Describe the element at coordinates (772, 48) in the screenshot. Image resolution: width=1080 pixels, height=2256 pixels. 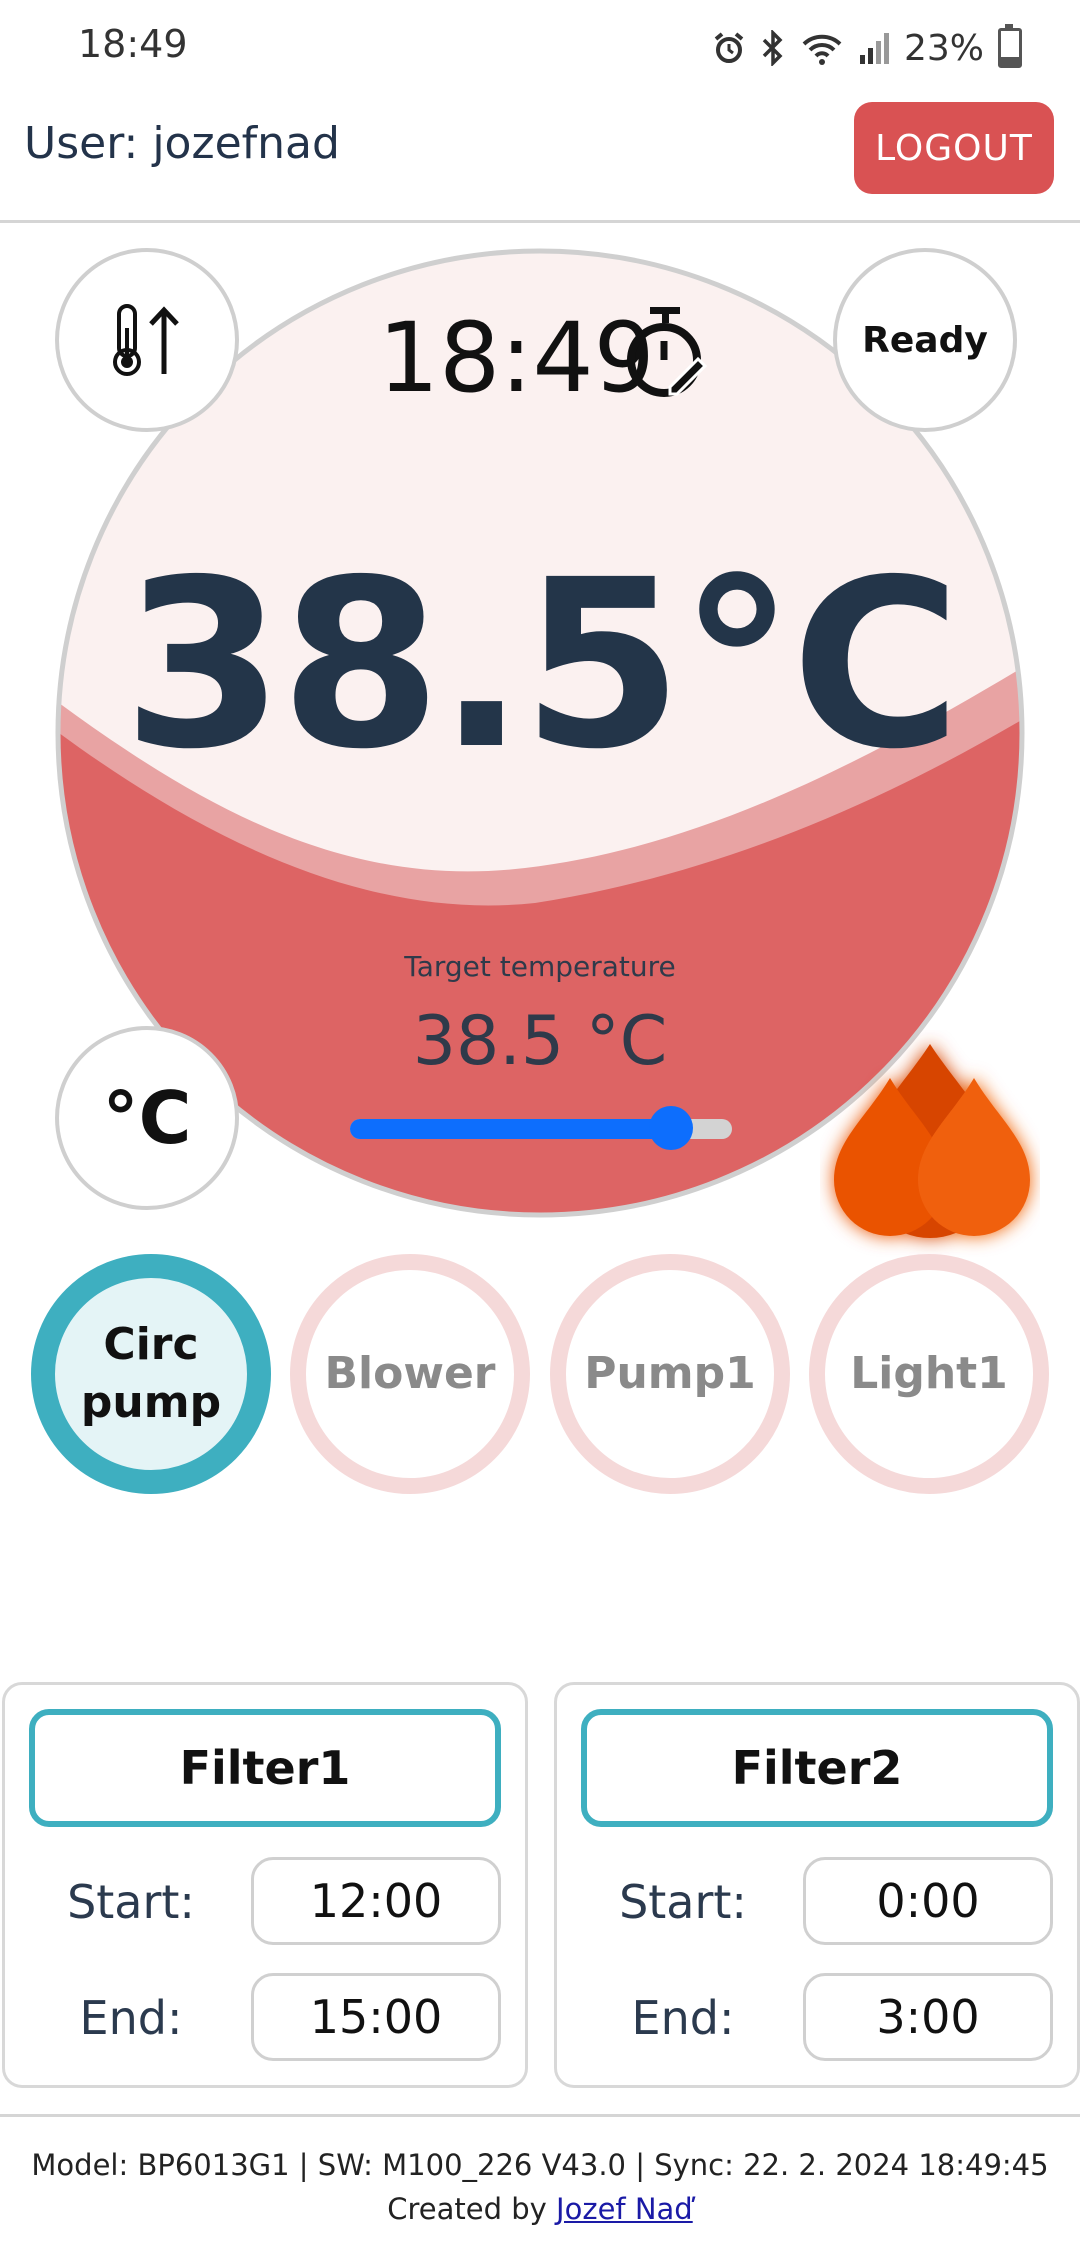
I see `bluetooth-icon` at that location.